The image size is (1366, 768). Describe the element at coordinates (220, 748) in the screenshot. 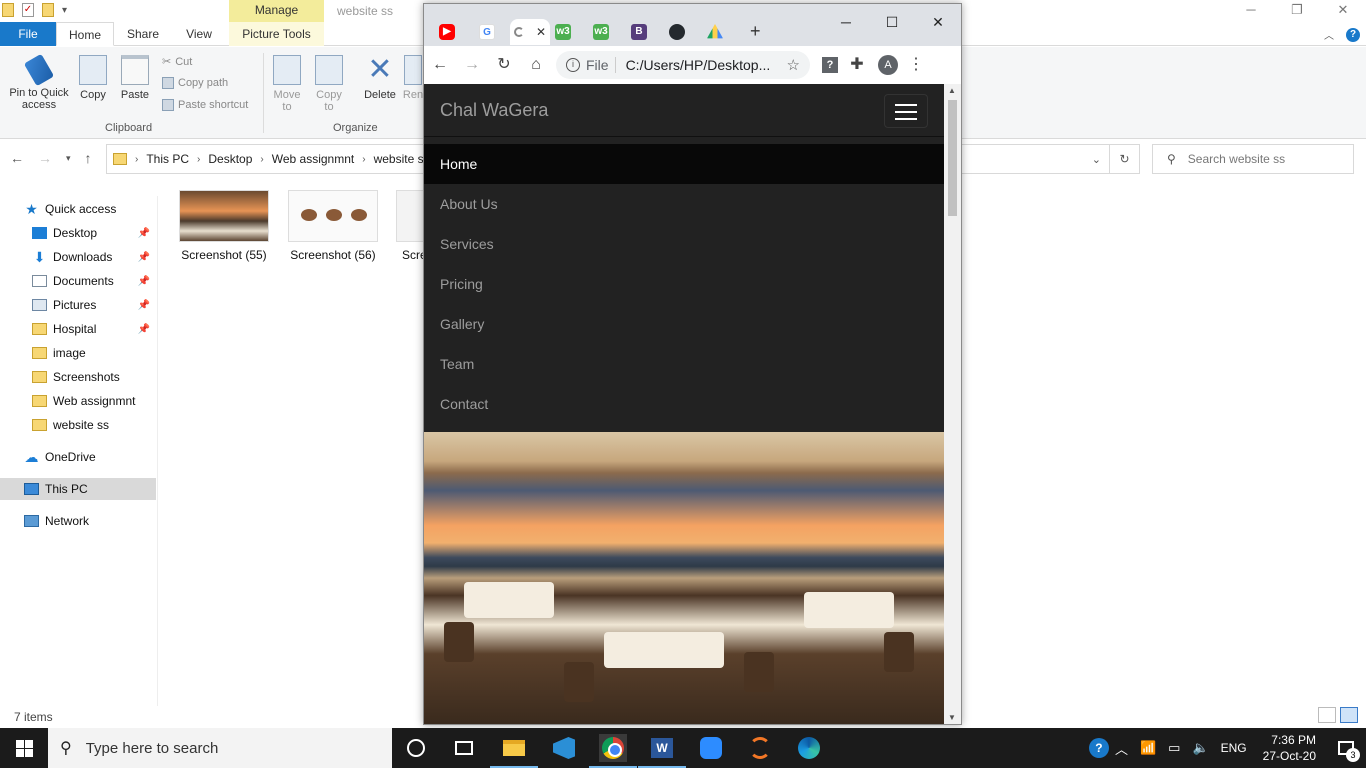

I see `taskbar-search-input: ⚲ Type here to search` at that location.